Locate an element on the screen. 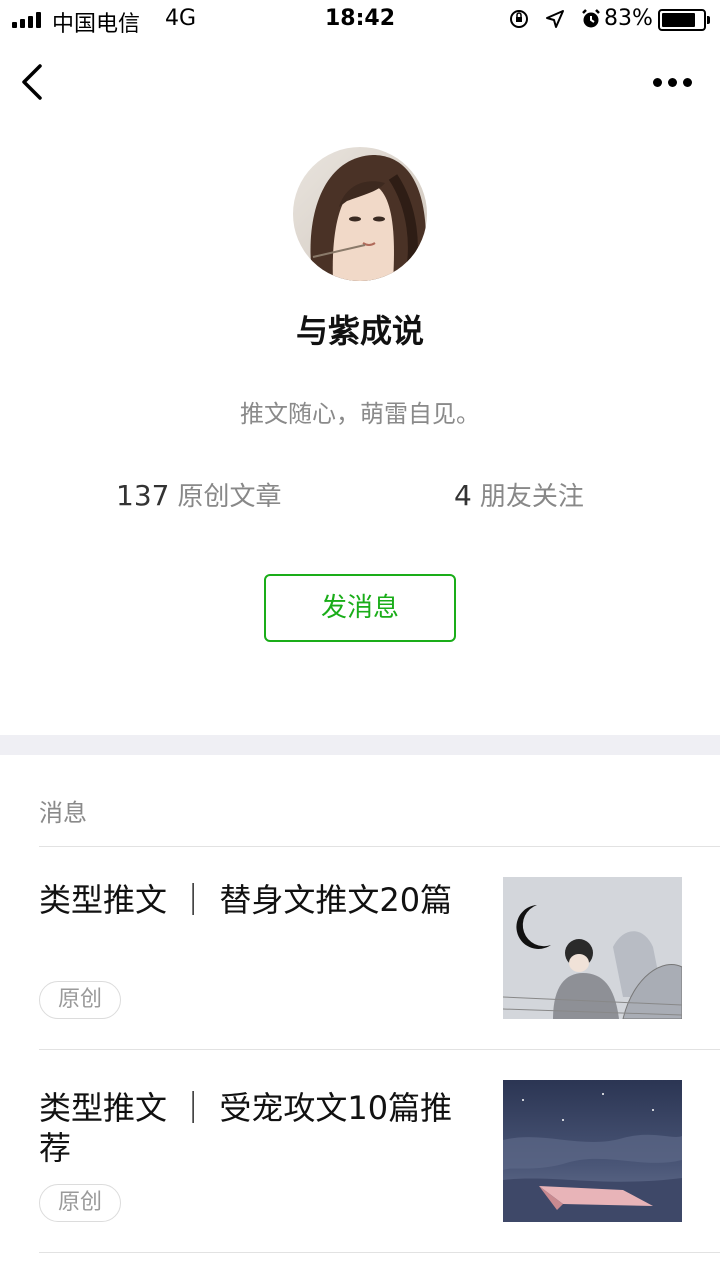 This screenshot has height=1280, width=720. status-bar: 中国电信 4G 18:42 83% is located at coordinates (360, 20).